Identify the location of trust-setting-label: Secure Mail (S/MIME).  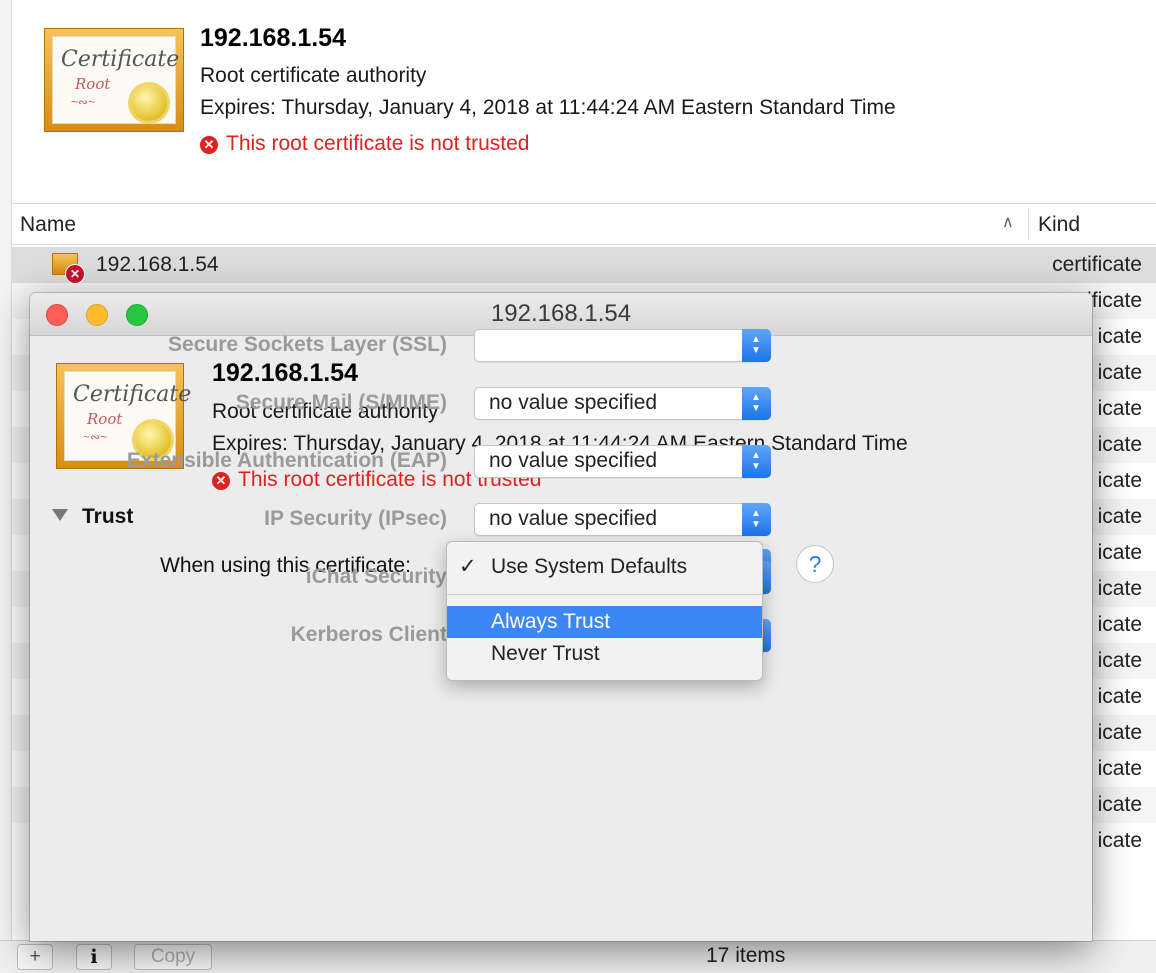
(341, 402).